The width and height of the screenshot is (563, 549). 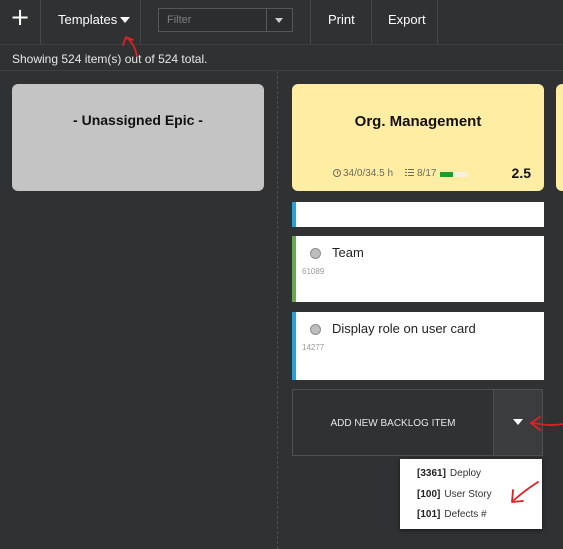 I want to click on item-count-status: Showing 524 item(s) out of 524 total., so click(x=110, y=59).